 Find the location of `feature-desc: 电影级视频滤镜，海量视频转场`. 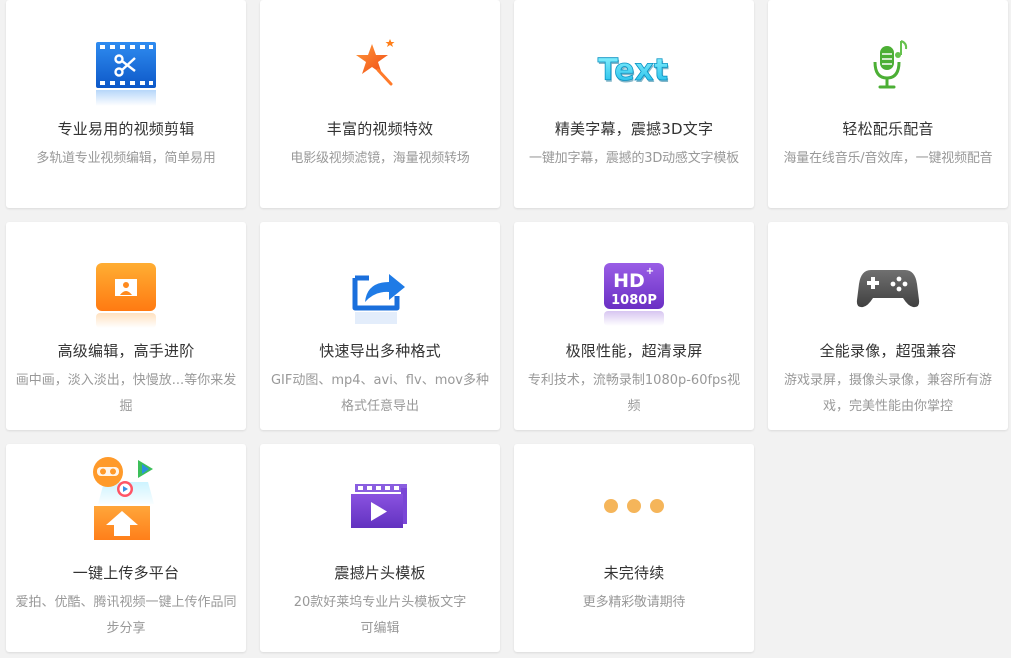

feature-desc: 电影级视频滤镜，海量视频转场 is located at coordinates (380, 158).